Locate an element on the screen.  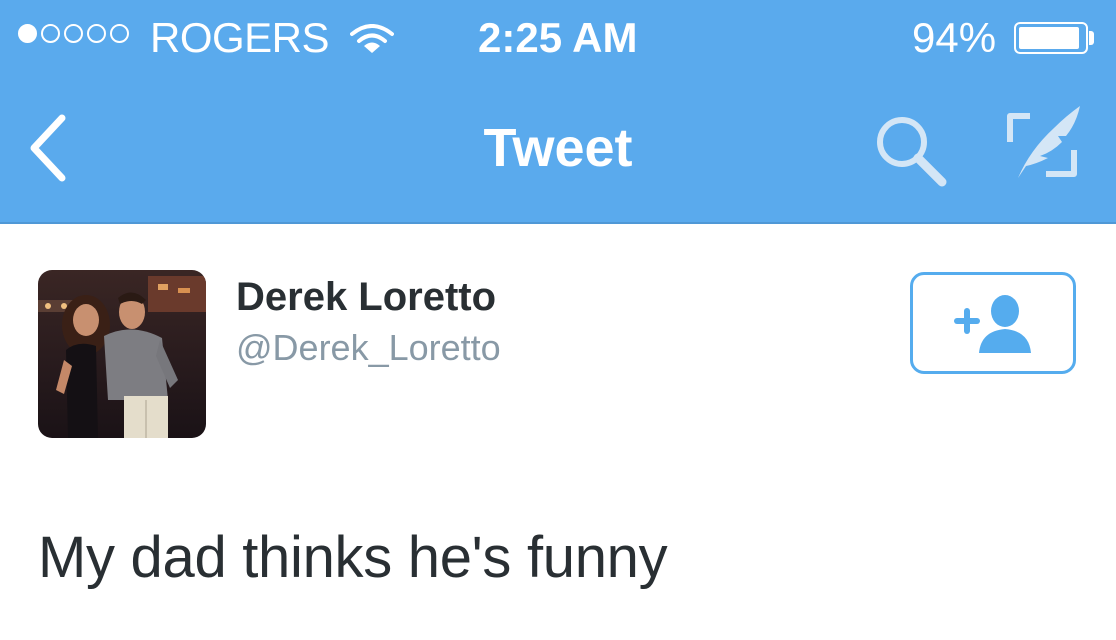
battery-percent: 94% is located at coordinates (954, 37).